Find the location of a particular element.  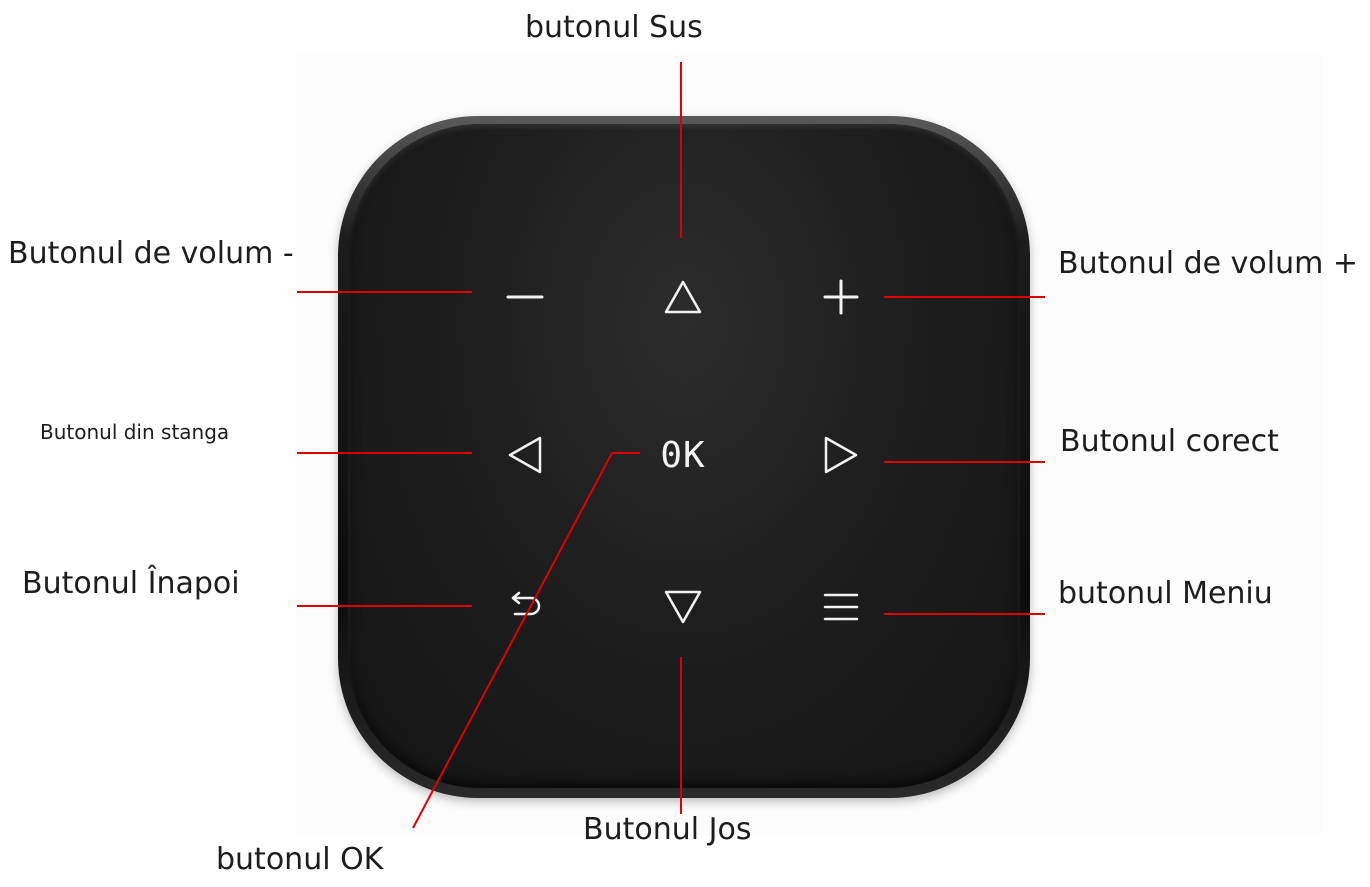

plus-icon is located at coordinates (841, 297).